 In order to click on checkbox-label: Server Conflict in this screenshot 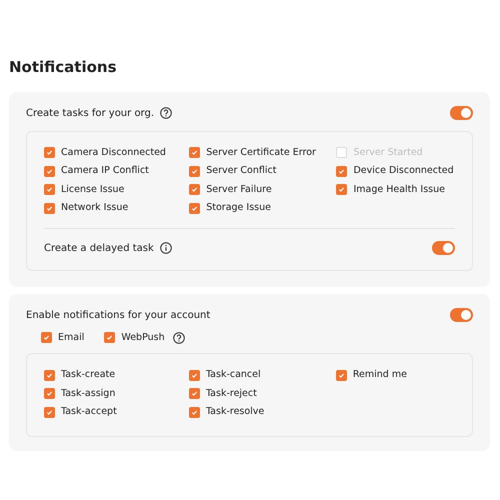, I will do `click(241, 171)`.